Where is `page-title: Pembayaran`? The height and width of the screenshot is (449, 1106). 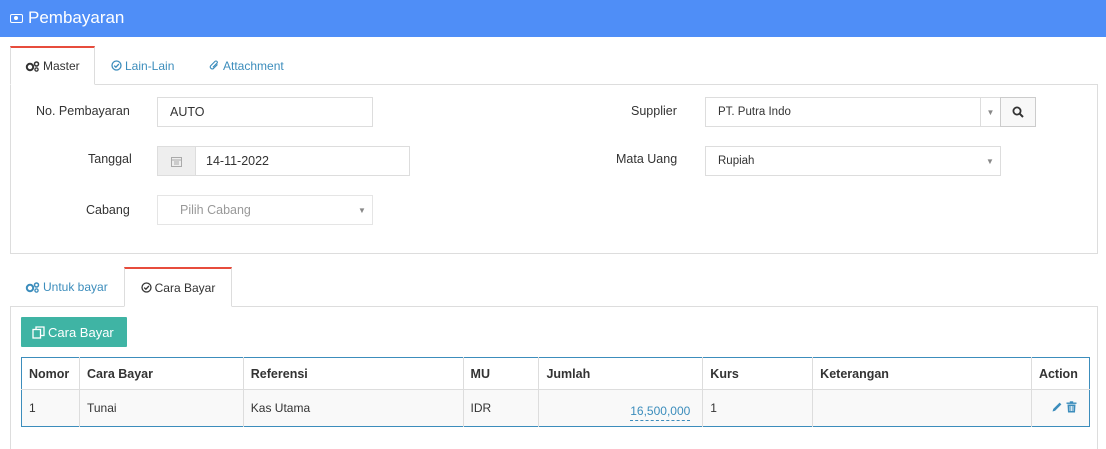 page-title: Pembayaran is located at coordinates (67, 18).